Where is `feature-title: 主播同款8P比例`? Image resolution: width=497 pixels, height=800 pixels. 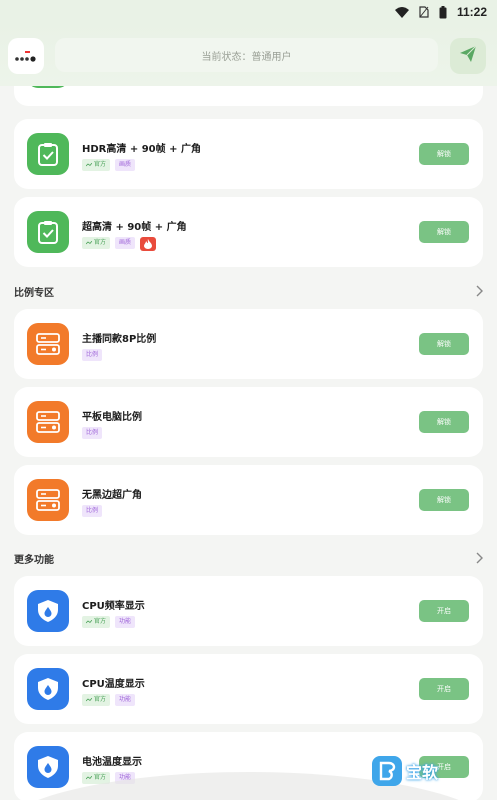 feature-title: 主播同款8P比例 is located at coordinates (119, 339).